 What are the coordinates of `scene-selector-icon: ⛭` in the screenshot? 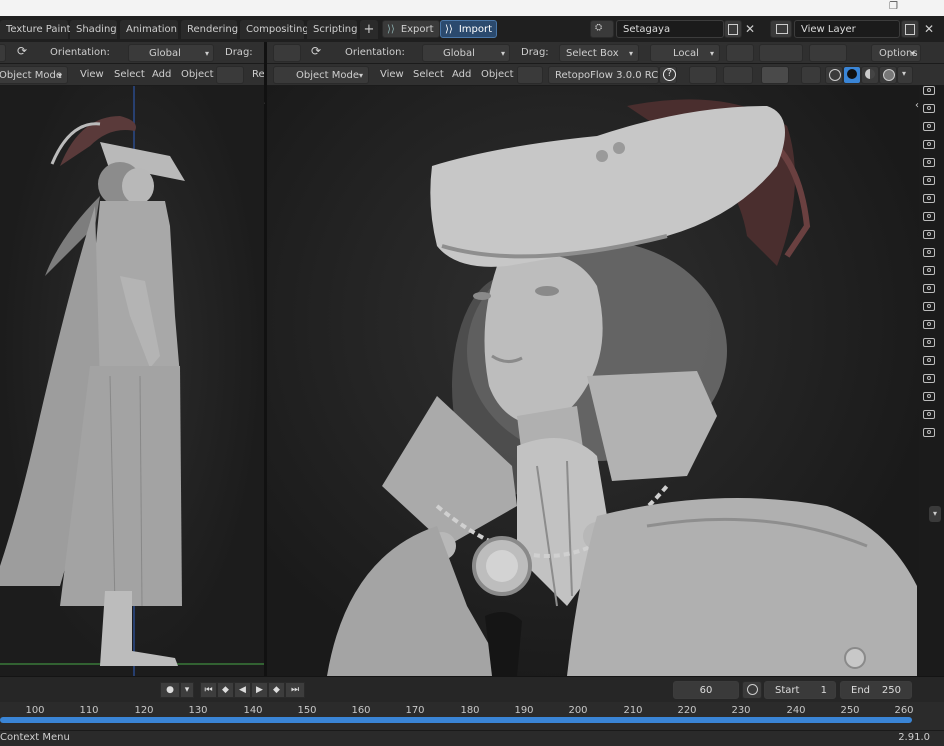 It's located at (602, 29).